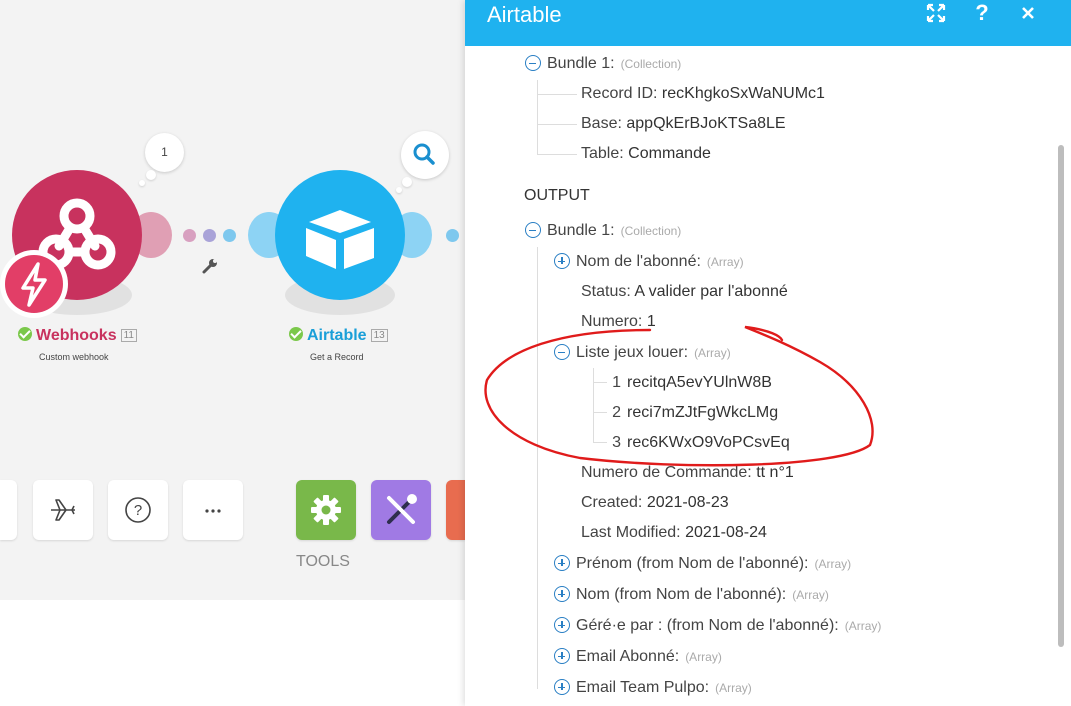 This screenshot has height=706, width=1071. Describe the element at coordinates (25, 334) in the screenshot. I see `success-check-icon` at that location.